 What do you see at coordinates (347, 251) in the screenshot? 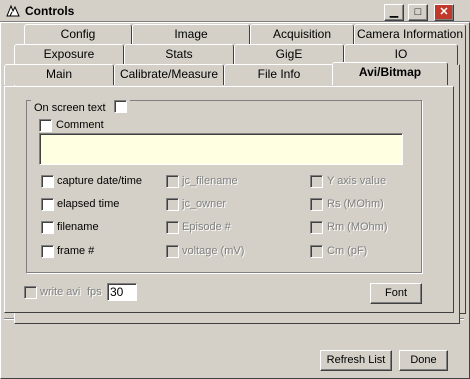
I see `cm-label: Cm (pF)` at bounding box center [347, 251].